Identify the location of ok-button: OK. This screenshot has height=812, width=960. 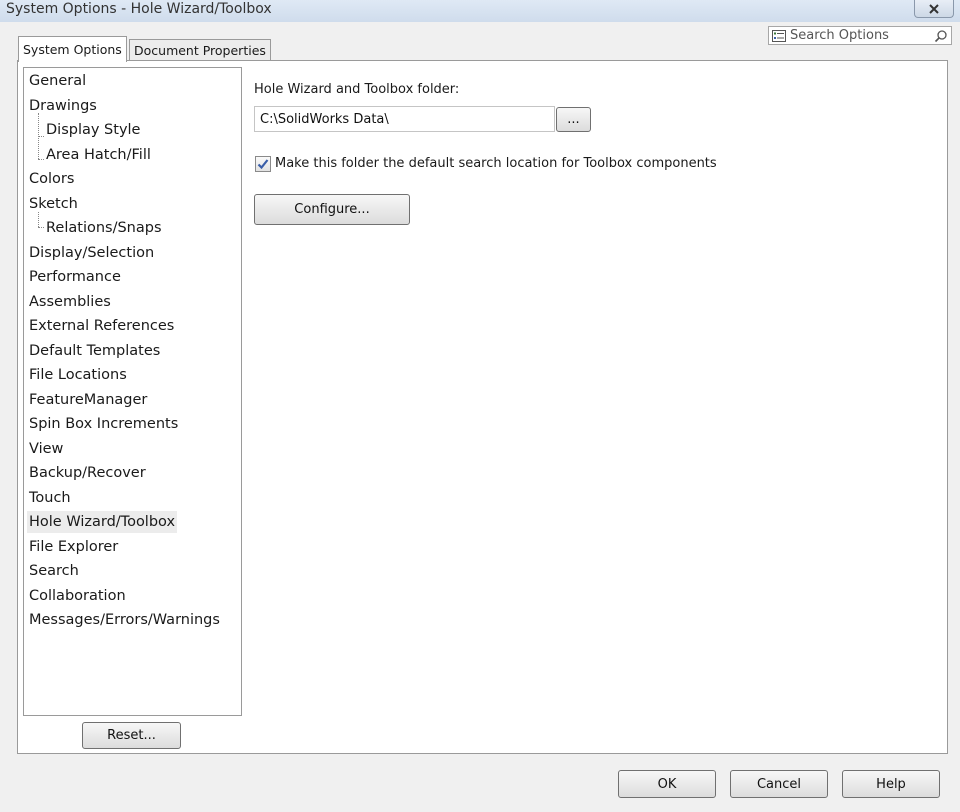
(667, 784).